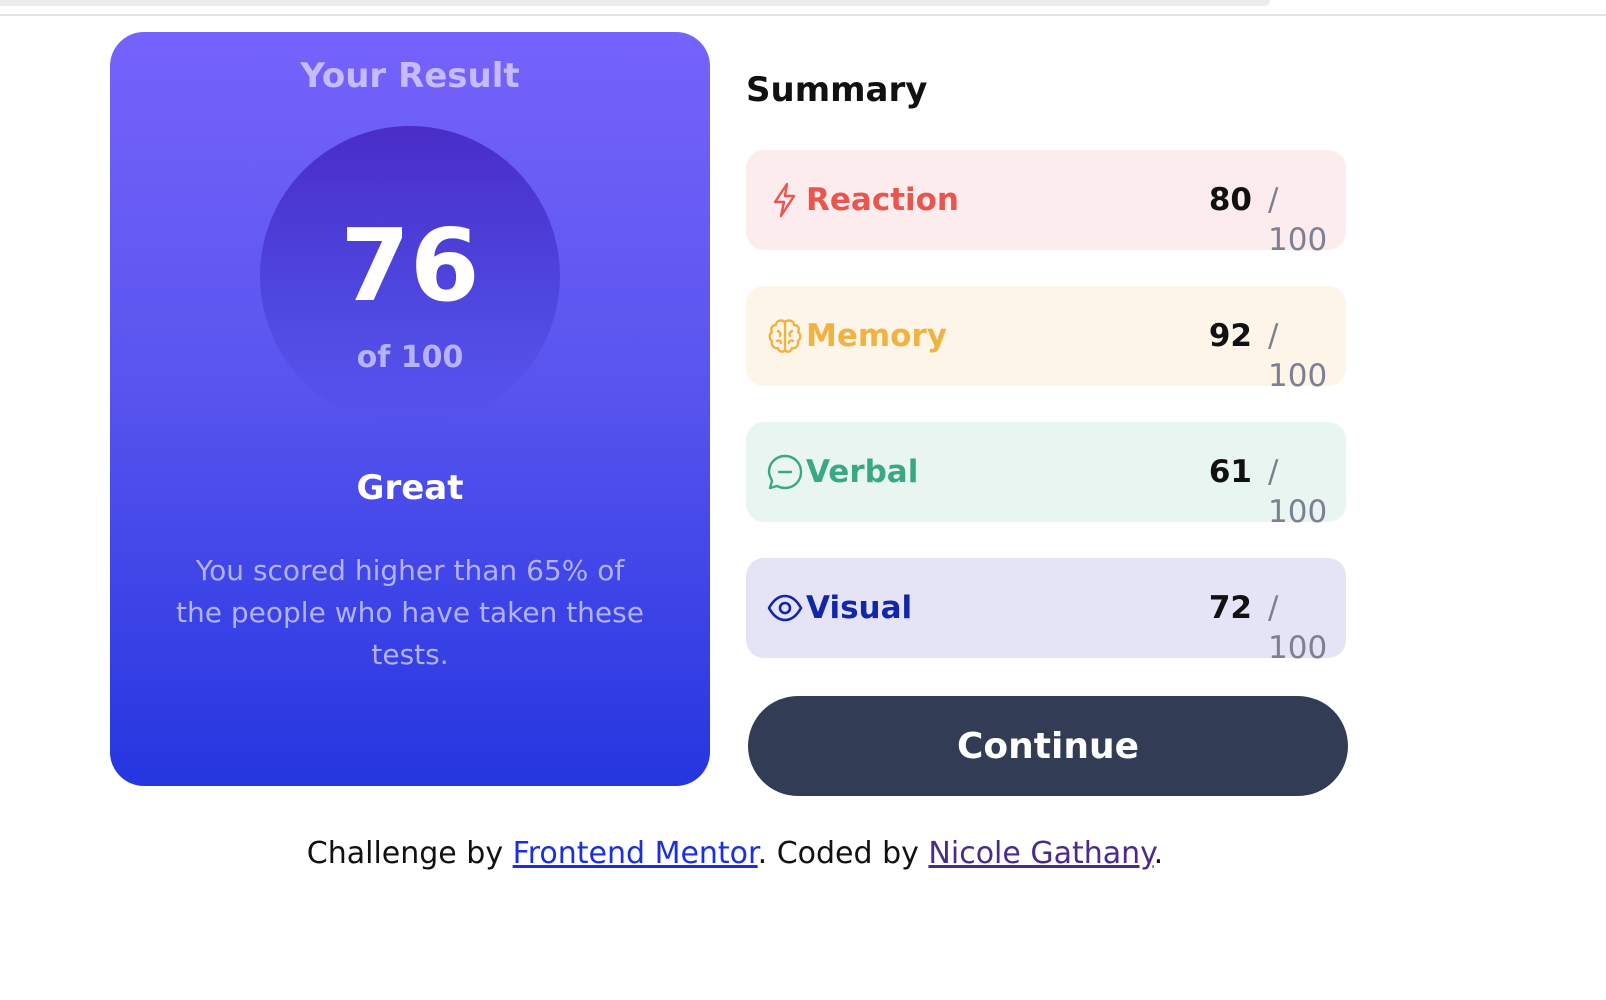  I want to click on eye-icon, so click(785, 608).